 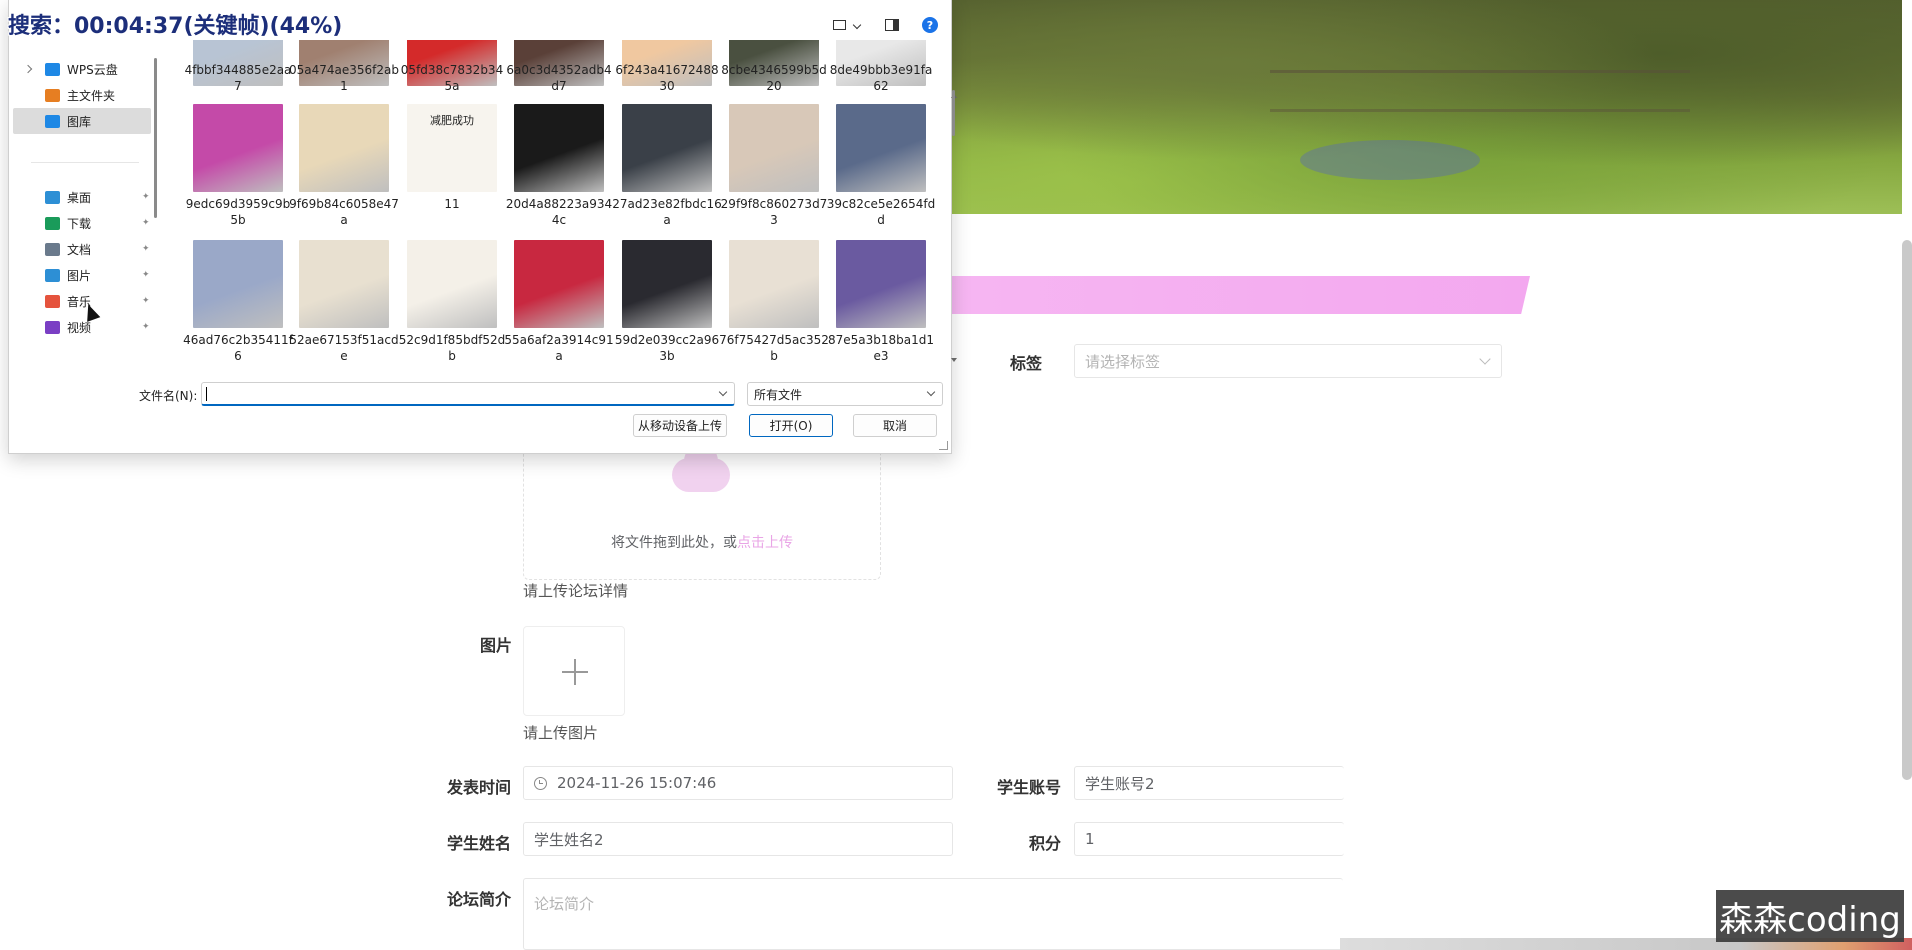 I want to click on help-button: ?, so click(x=930, y=25).